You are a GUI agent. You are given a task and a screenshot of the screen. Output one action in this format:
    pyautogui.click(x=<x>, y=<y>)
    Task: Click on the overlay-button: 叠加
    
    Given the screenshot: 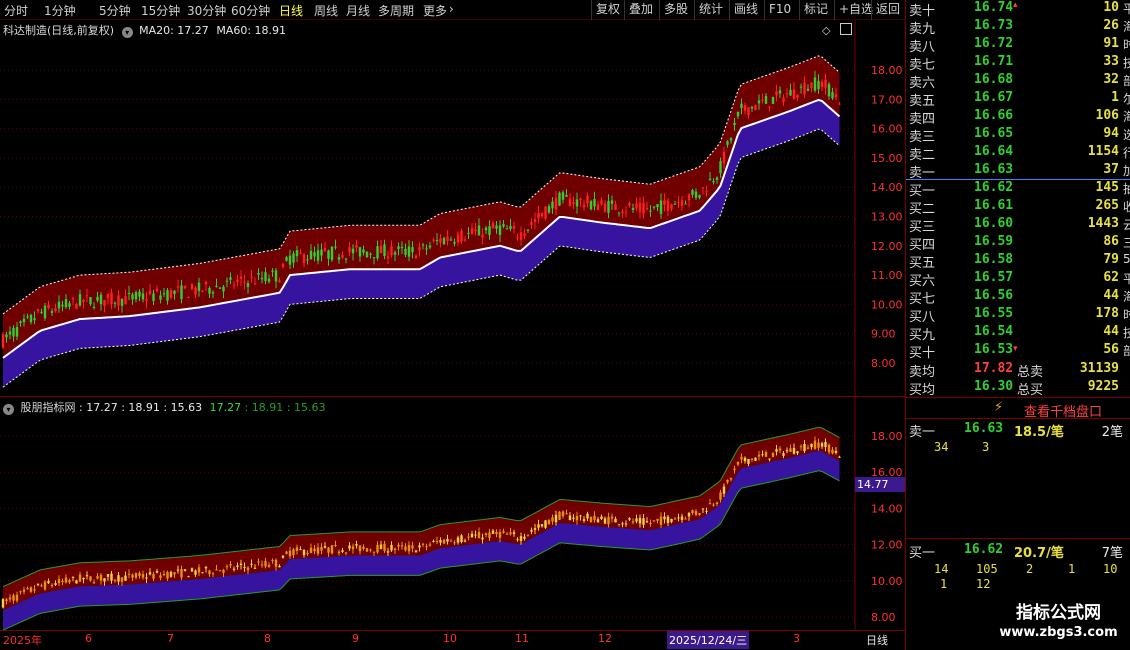 What is the action you would take?
    pyautogui.click(x=640, y=10)
    